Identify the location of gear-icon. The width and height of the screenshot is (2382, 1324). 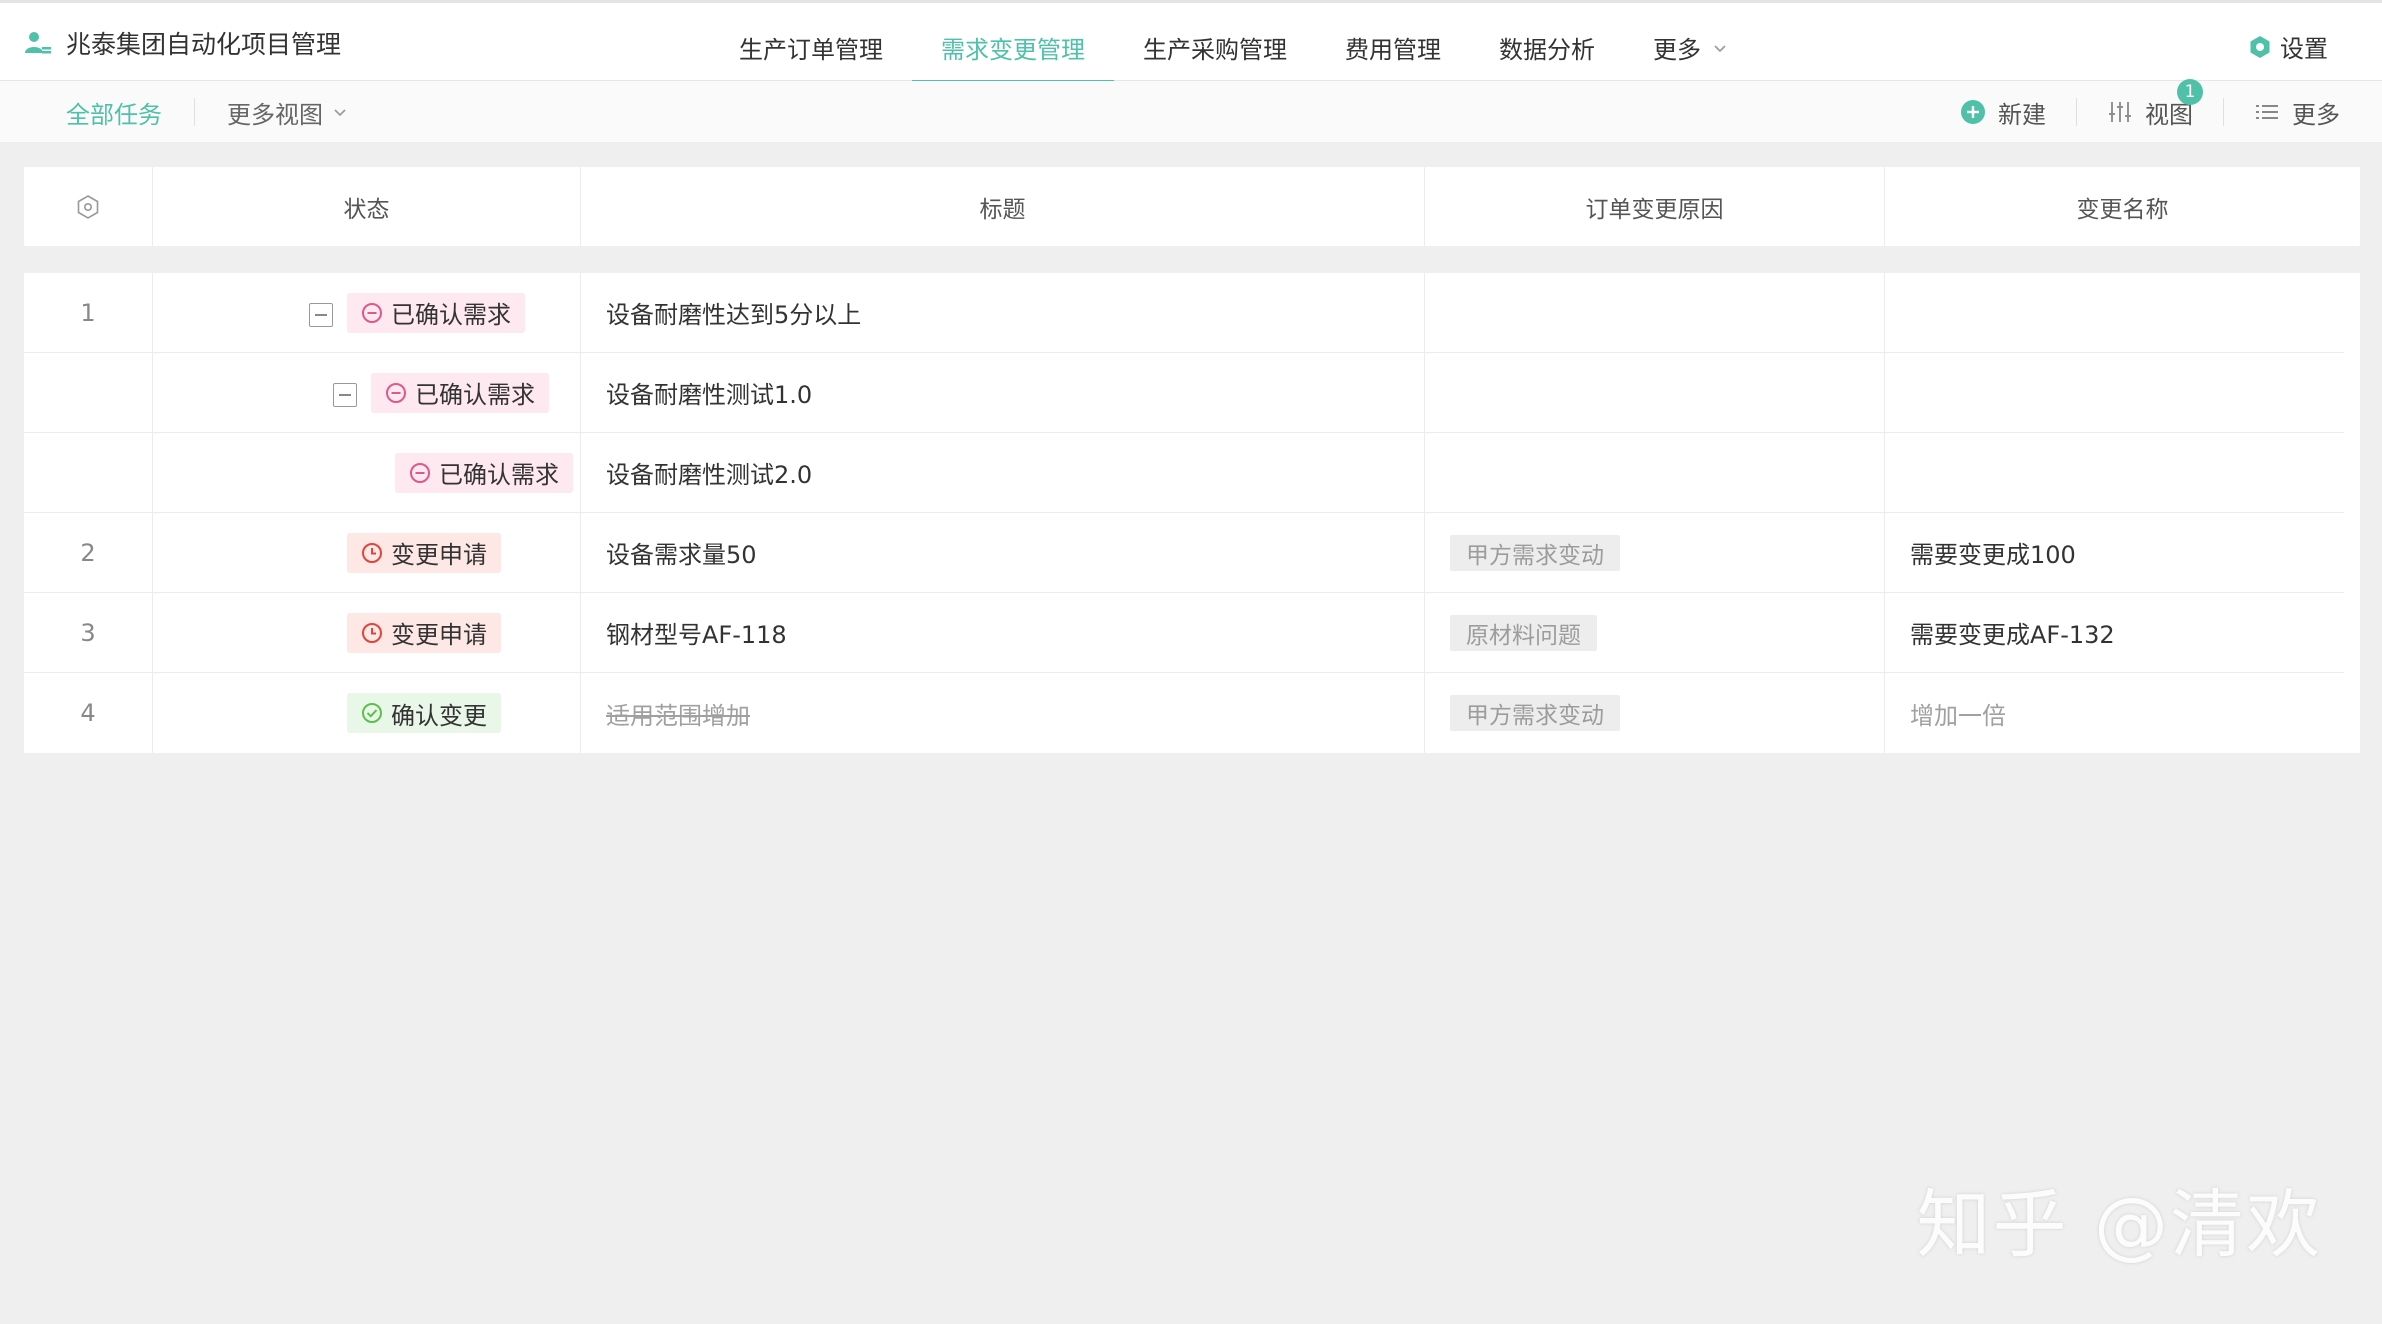
(2260, 46).